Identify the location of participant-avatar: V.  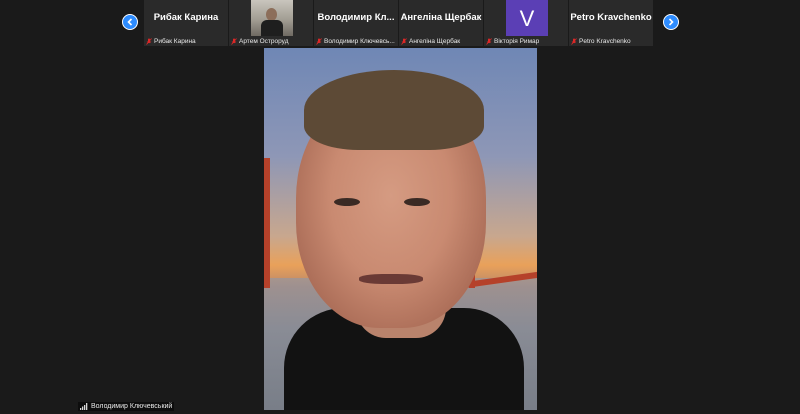
(527, 18).